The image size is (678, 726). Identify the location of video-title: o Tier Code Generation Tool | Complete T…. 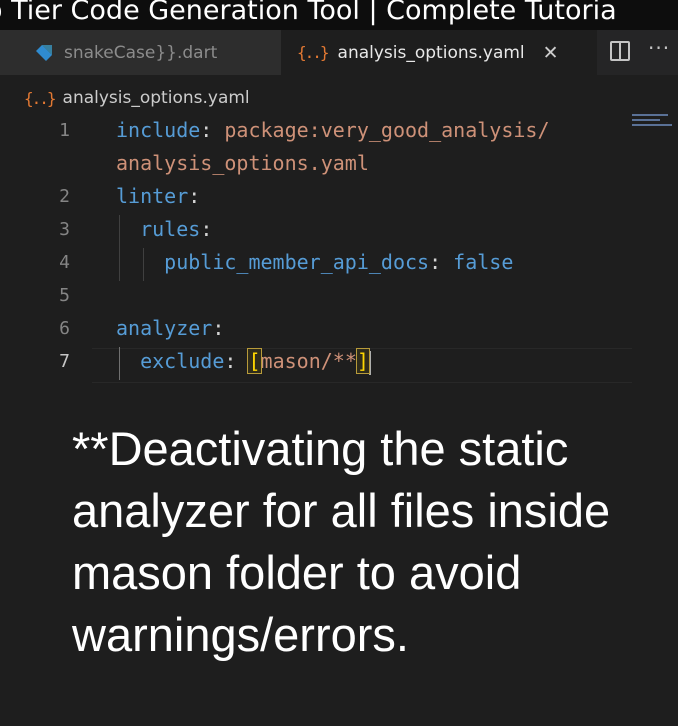
(308, 13).